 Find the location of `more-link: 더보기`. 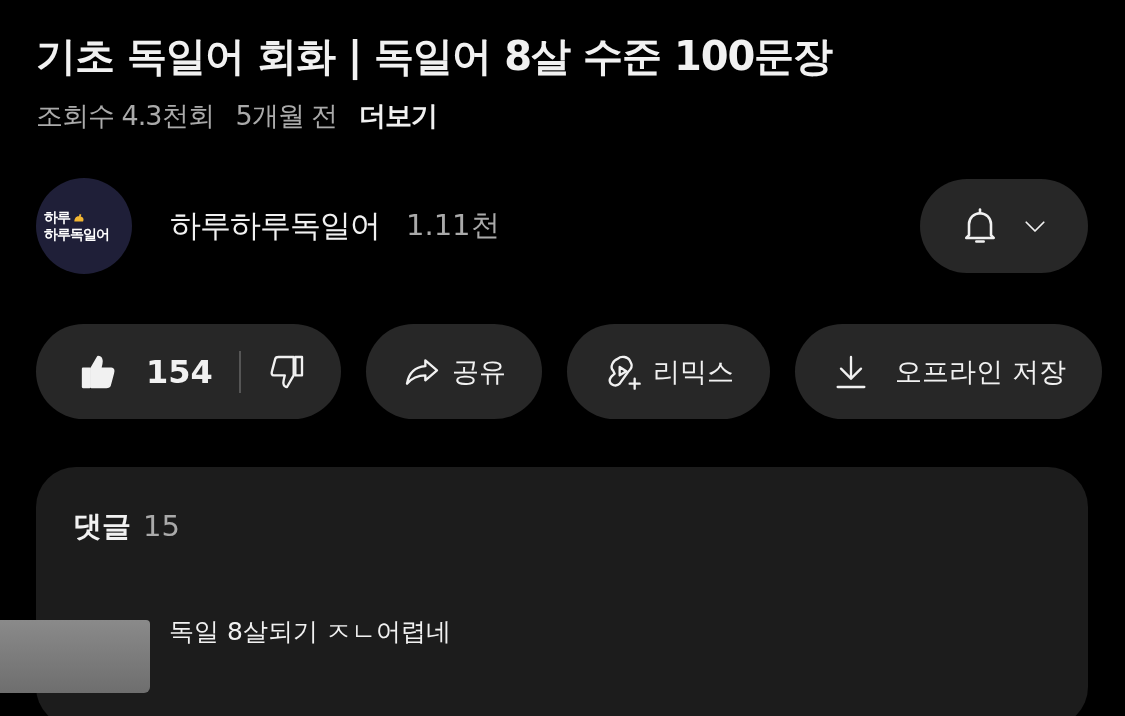

more-link: 더보기 is located at coordinates (398, 116).